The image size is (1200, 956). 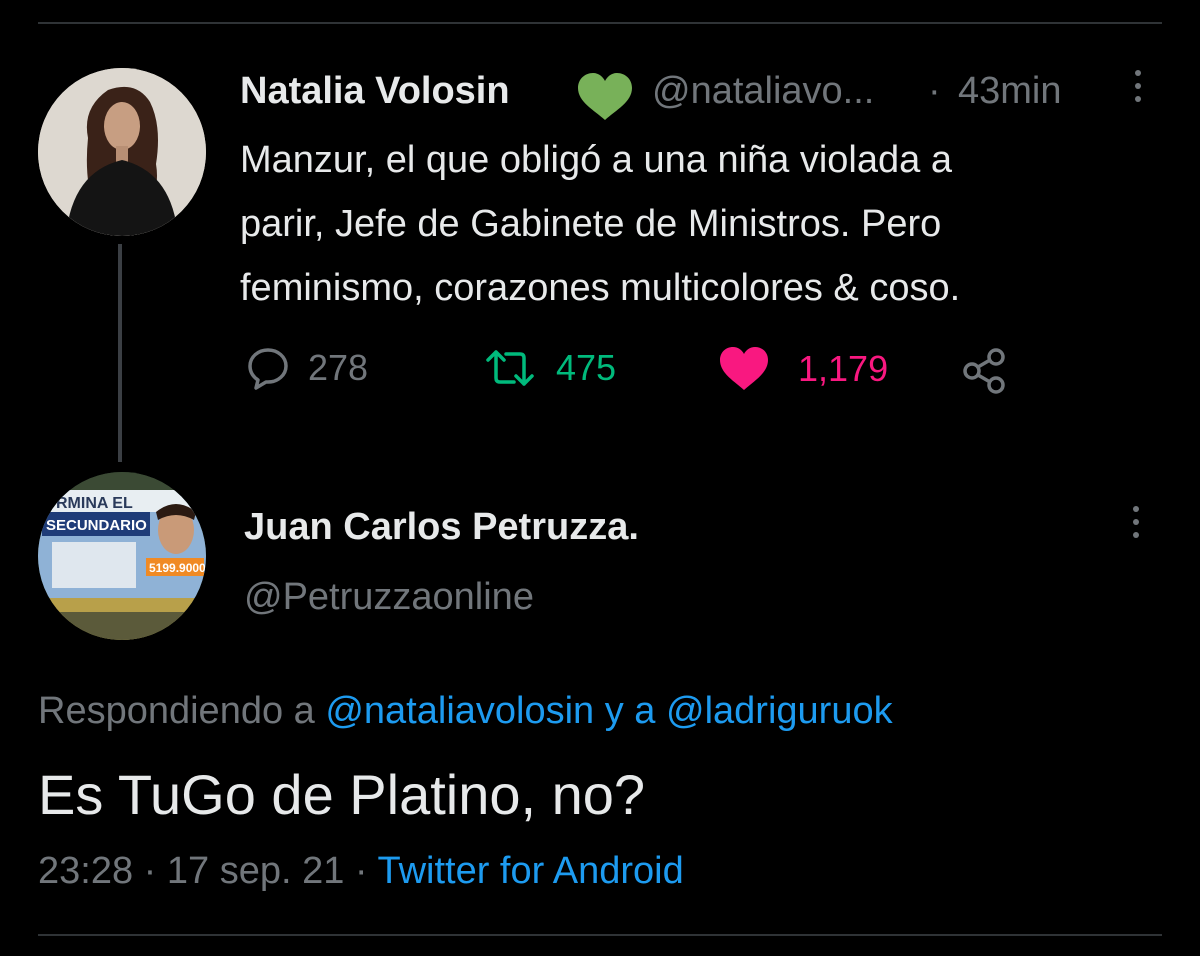 What do you see at coordinates (375, 91) in the screenshot?
I see `author-name-natalia: Natalia Volosin` at bounding box center [375, 91].